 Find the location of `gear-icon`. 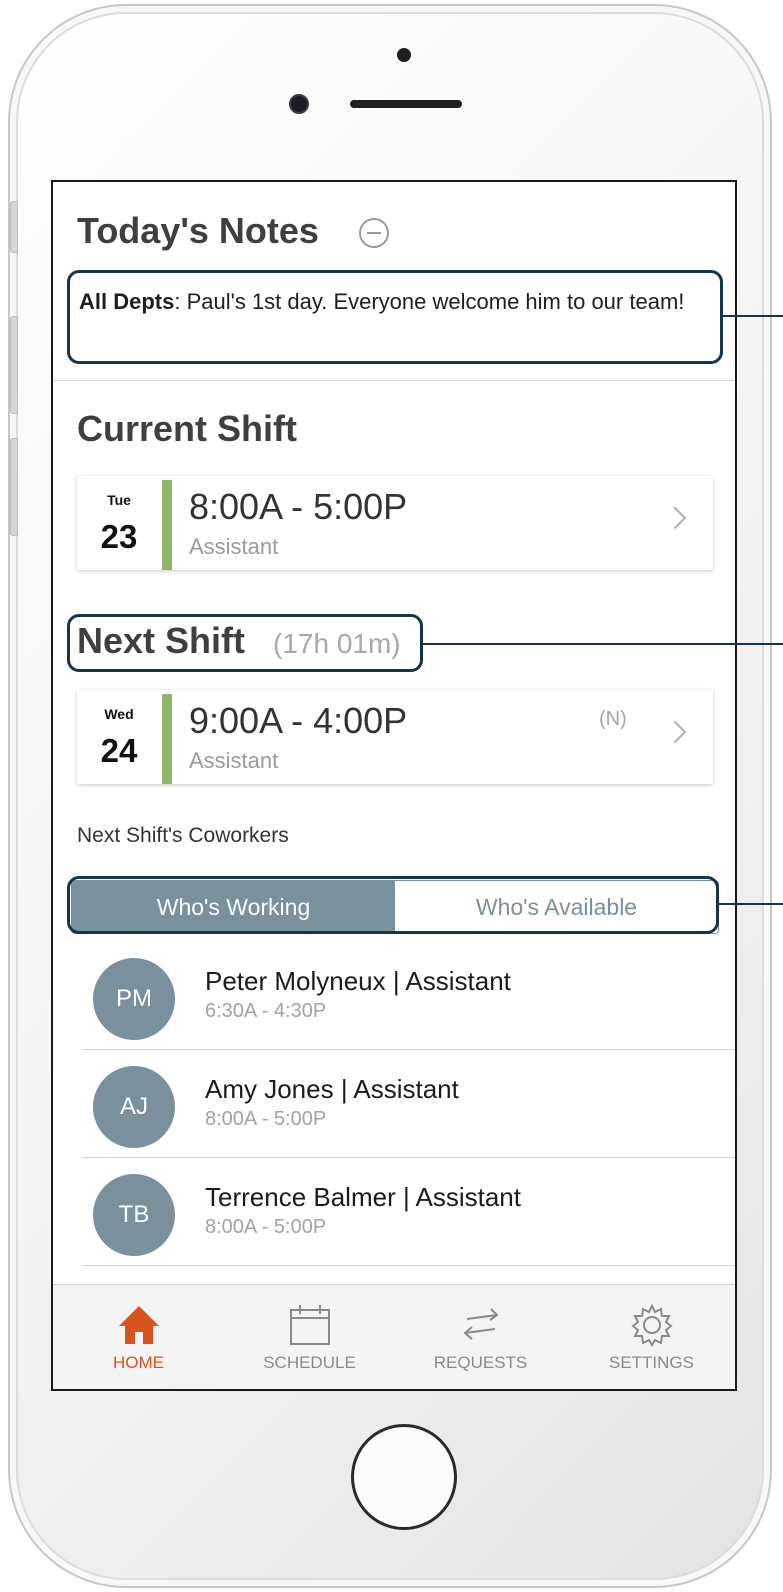

gear-icon is located at coordinates (652, 1325).